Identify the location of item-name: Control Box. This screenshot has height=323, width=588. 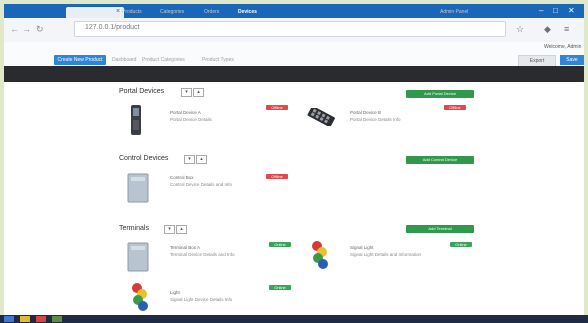
(182, 177).